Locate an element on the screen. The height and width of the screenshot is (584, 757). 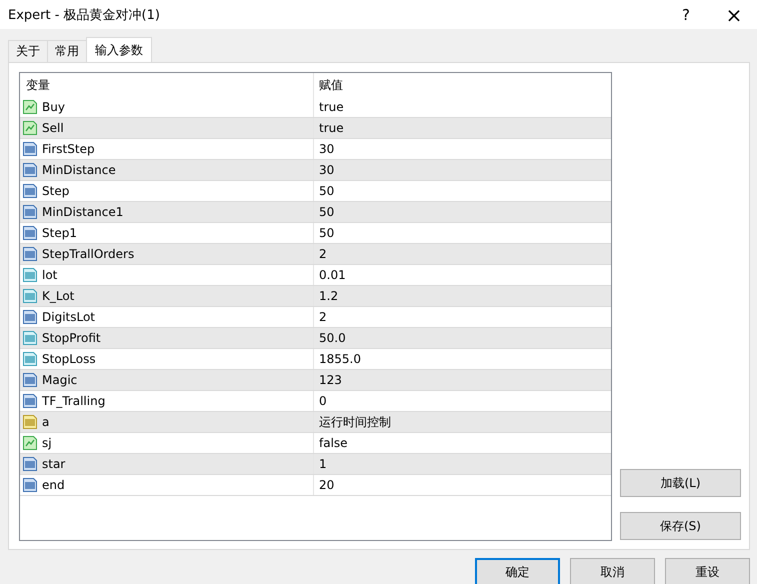
column-header: 赋值 is located at coordinates (331, 85).